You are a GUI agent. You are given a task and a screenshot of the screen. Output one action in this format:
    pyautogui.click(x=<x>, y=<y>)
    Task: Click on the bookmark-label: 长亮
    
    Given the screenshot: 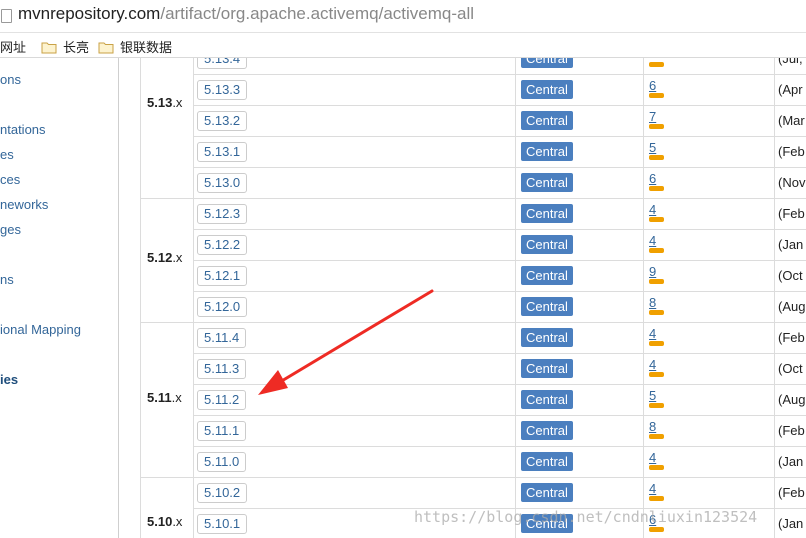 What is the action you would take?
    pyautogui.click(x=76, y=47)
    